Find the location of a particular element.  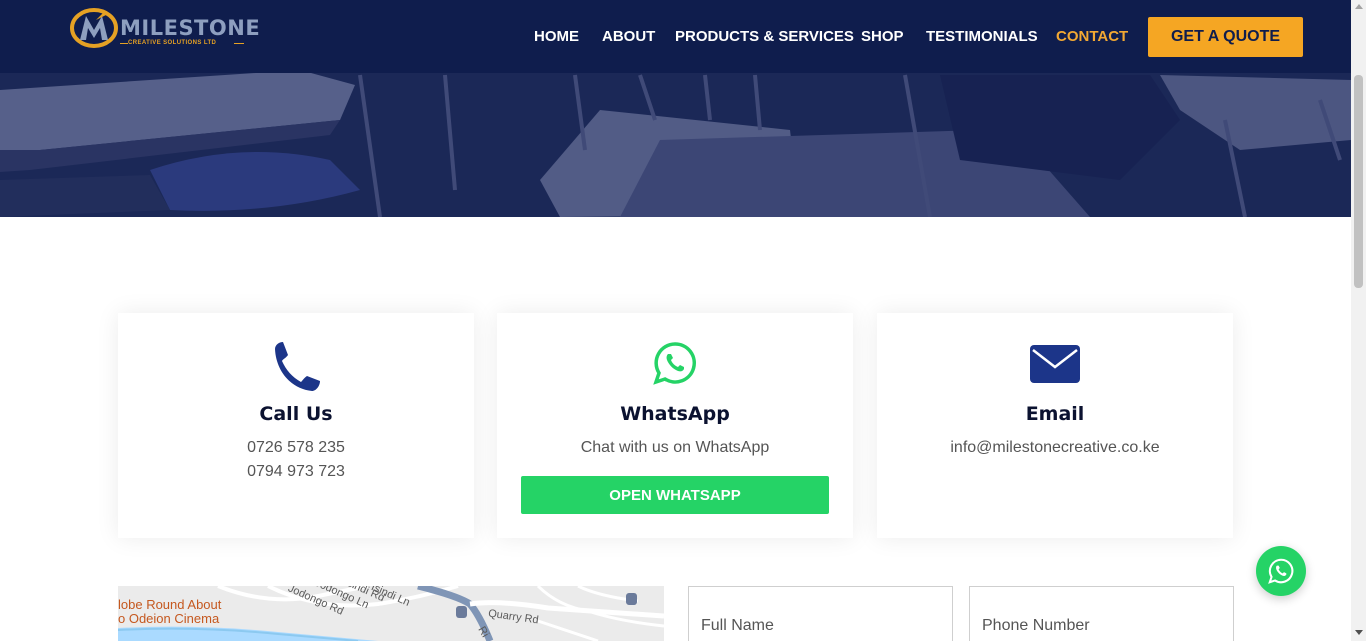

email-card: Email info@milestonecreative.co.ke is located at coordinates (1055, 425).